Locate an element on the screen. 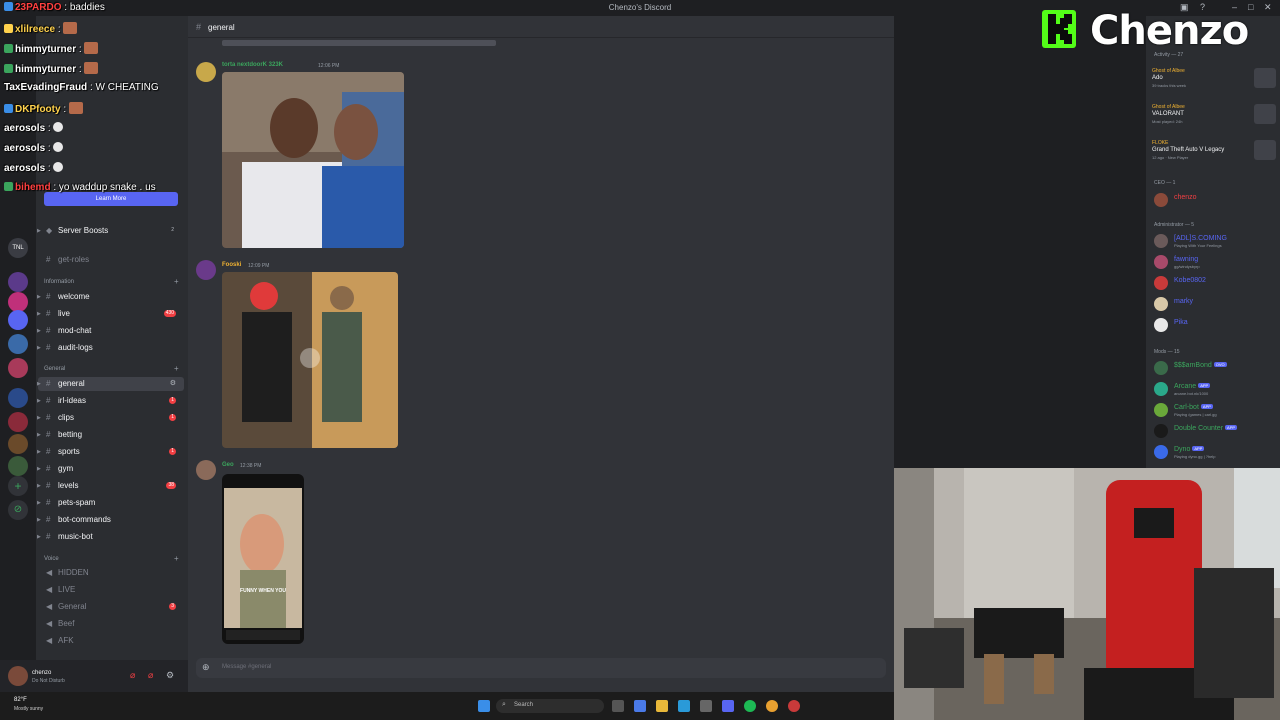 Image resolution: width=1280 pixels, height=720 pixels. spotify-icon is located at coordinates (750, 706).